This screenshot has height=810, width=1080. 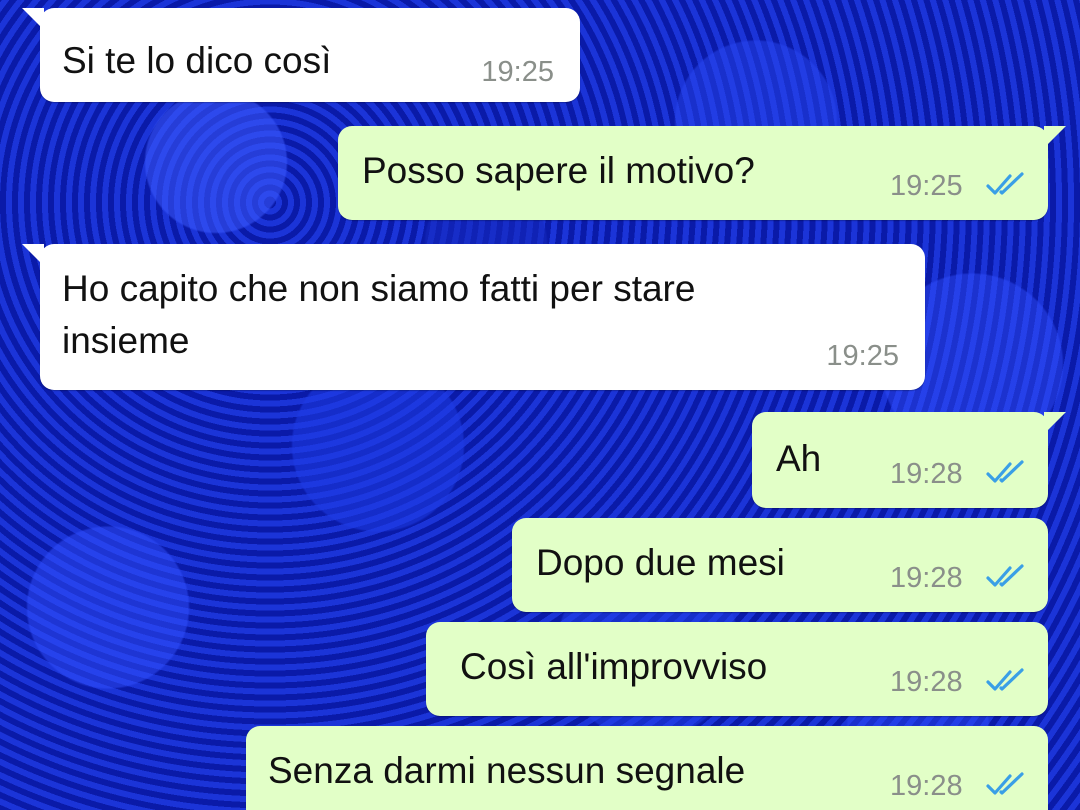 What do you see at coordinates (660, 562) in the screenshot?
I see `message-text: Dopo due mesi` at bounding box center [660, 562].